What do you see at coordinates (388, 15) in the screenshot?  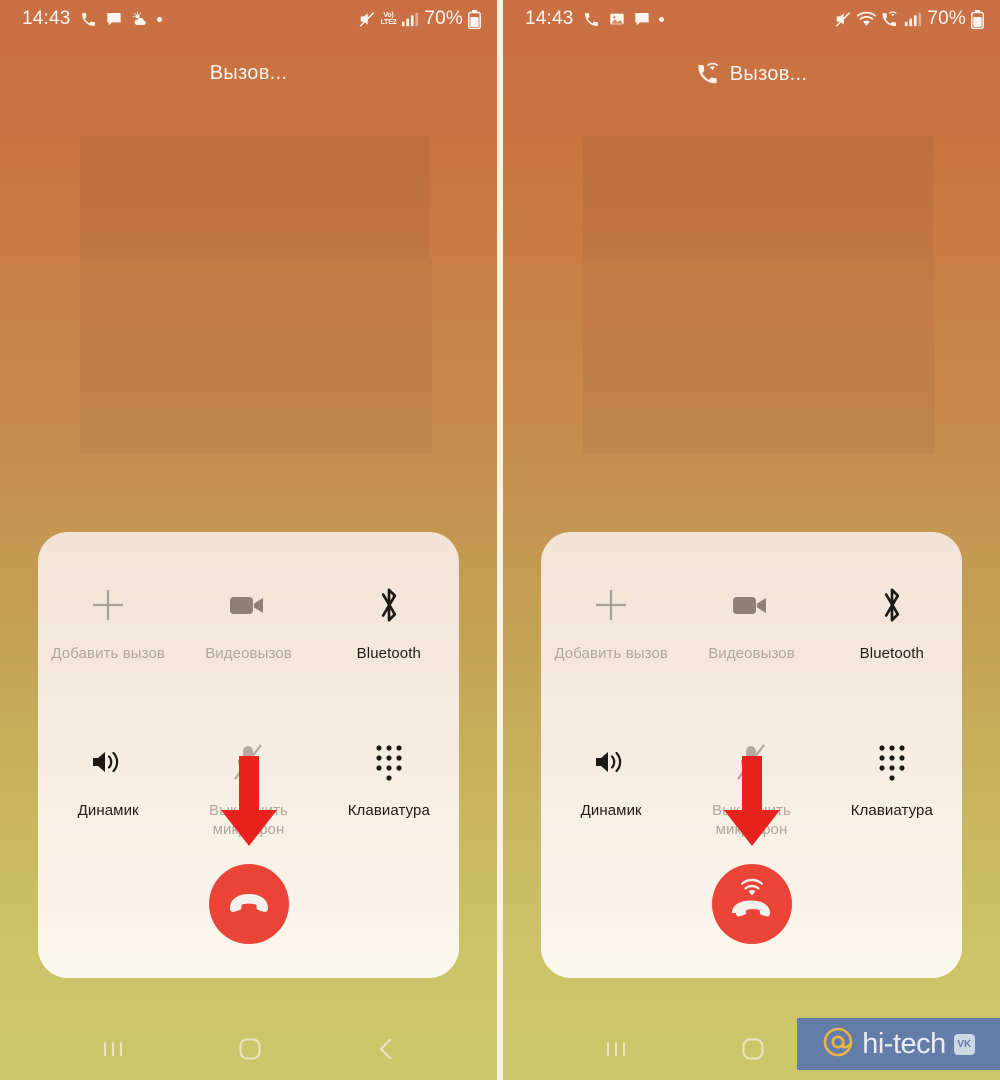 I see `volte-top-label: Vo)` at bounding box center [388, 15].